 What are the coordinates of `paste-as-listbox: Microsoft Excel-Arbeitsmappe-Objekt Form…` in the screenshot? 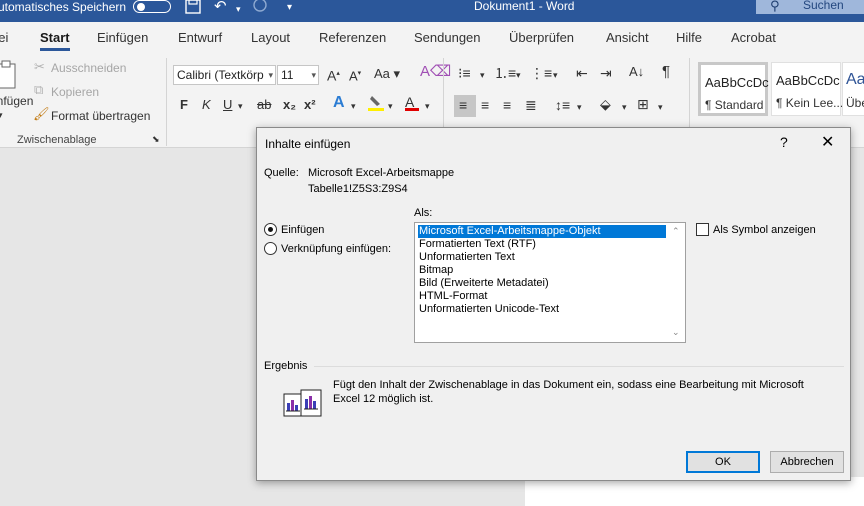 It's located at (550, 282).